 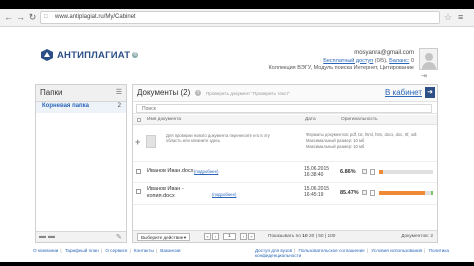 I want to click on cabinet-link: В кабинет, so click(x=403, y=92).